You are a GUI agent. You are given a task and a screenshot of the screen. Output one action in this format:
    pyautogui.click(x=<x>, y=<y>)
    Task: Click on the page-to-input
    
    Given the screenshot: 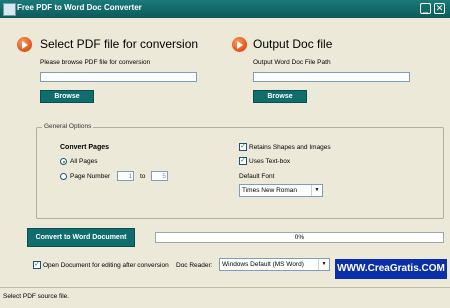 What is the action you would take?
    pyautogui.click(x=159, y=176)
    